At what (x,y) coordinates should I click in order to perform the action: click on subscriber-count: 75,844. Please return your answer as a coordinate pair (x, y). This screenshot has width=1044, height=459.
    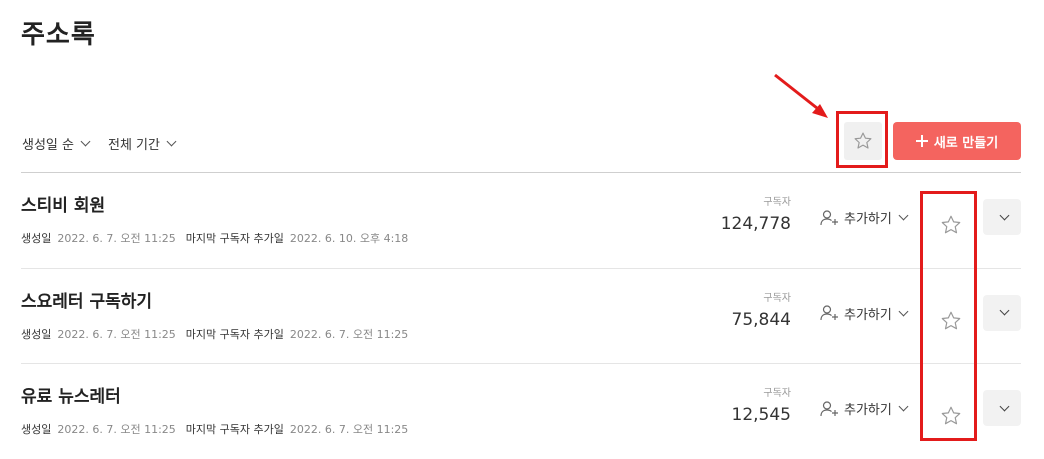
    Looking at the image, I should click on (761, 319).